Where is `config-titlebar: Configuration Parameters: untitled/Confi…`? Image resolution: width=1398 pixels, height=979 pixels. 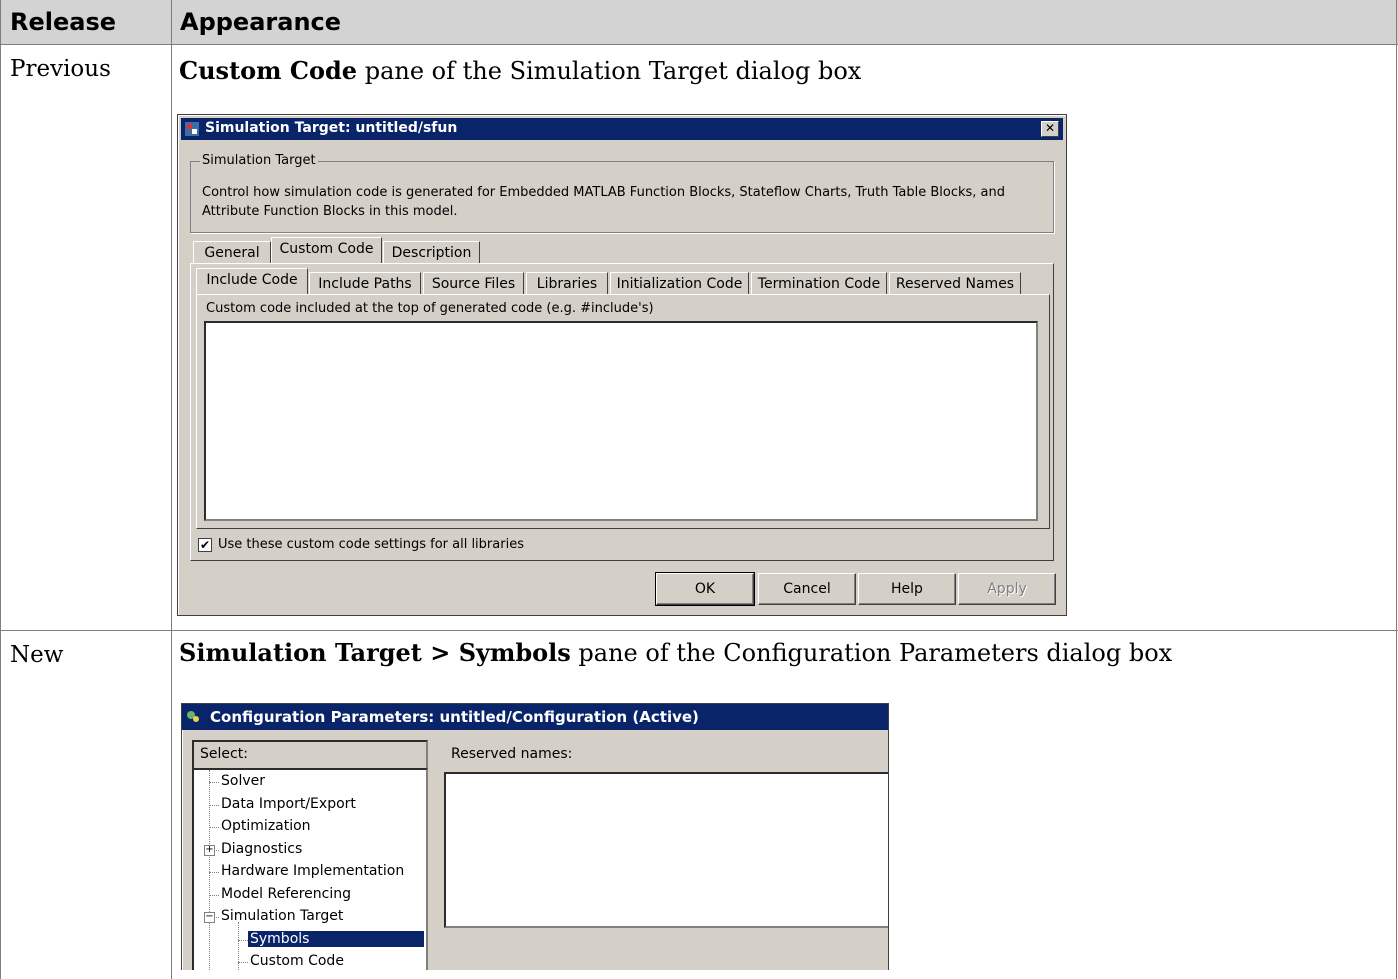 config-titlebar: Configuration Parameters: untitled/Confi… is located at coordinates (535, 717).